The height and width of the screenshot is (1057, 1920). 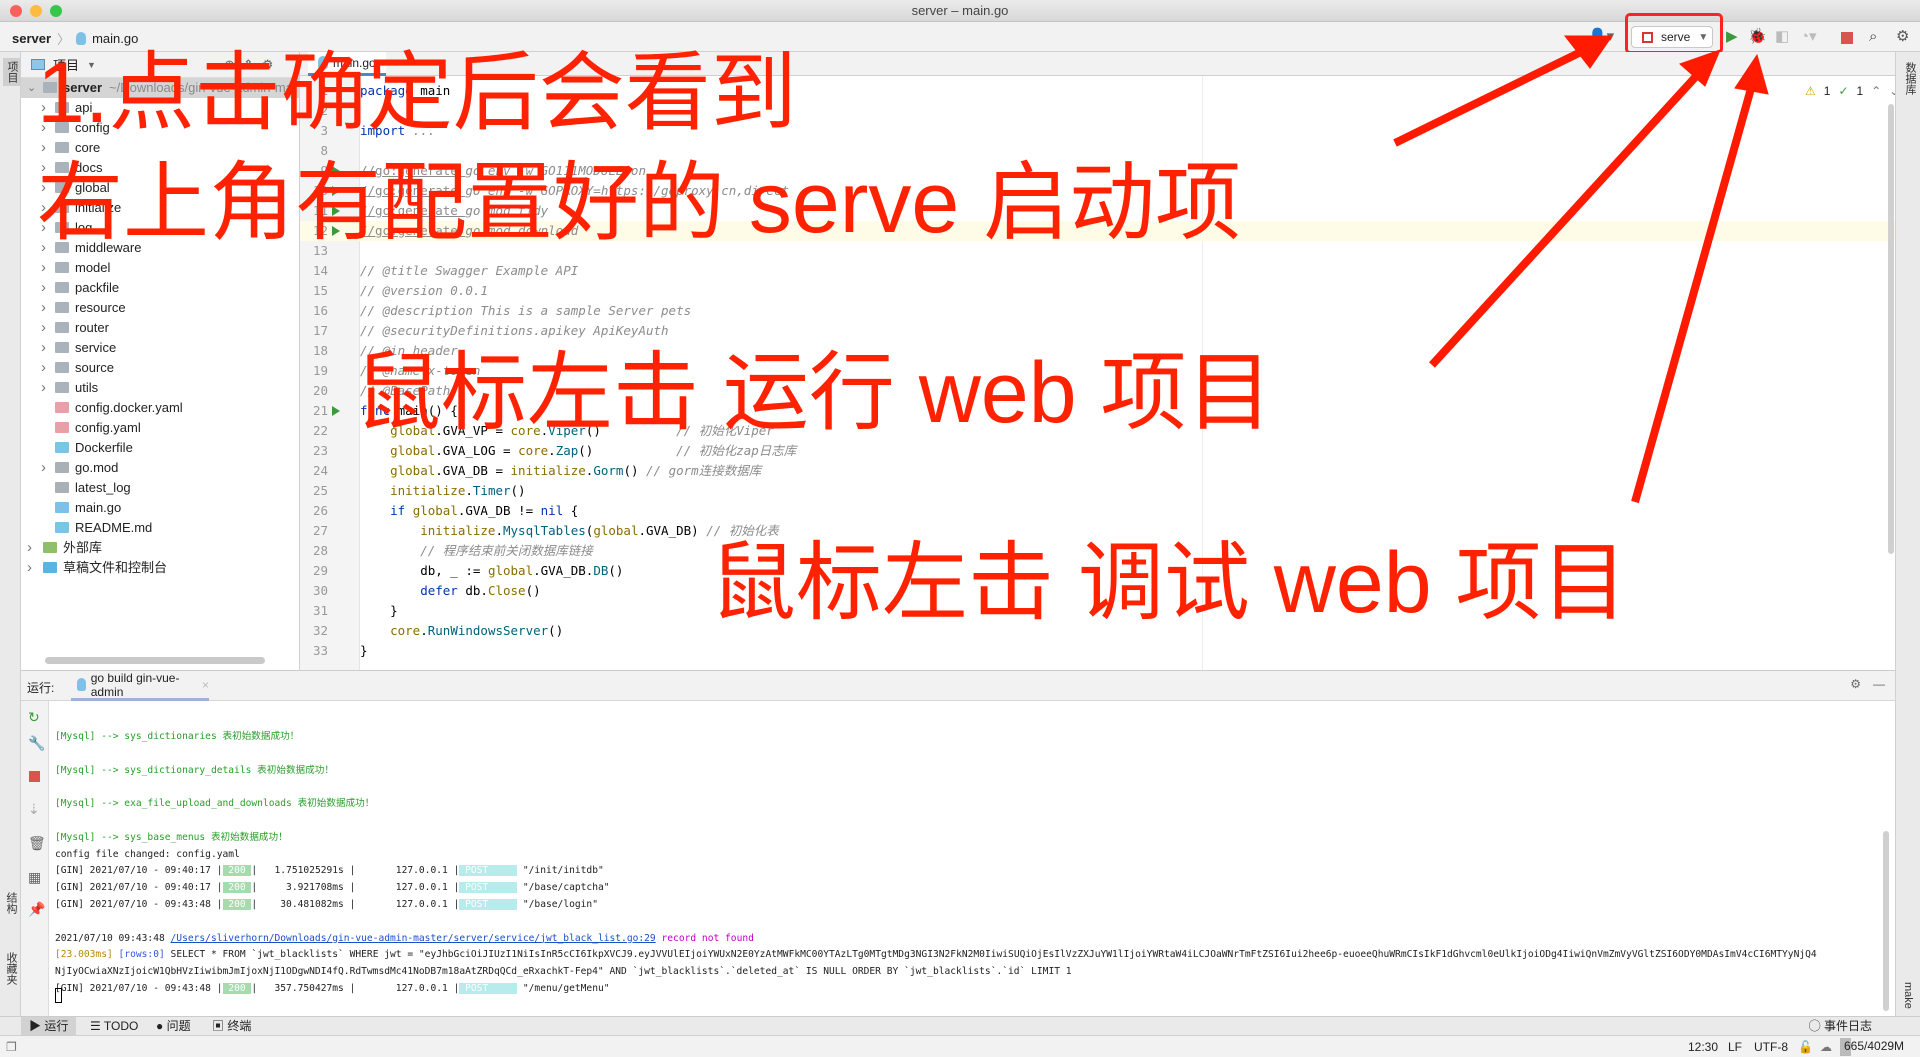 I want to click on chevron-down-icon: ⌄, so click(x=32, y=88).